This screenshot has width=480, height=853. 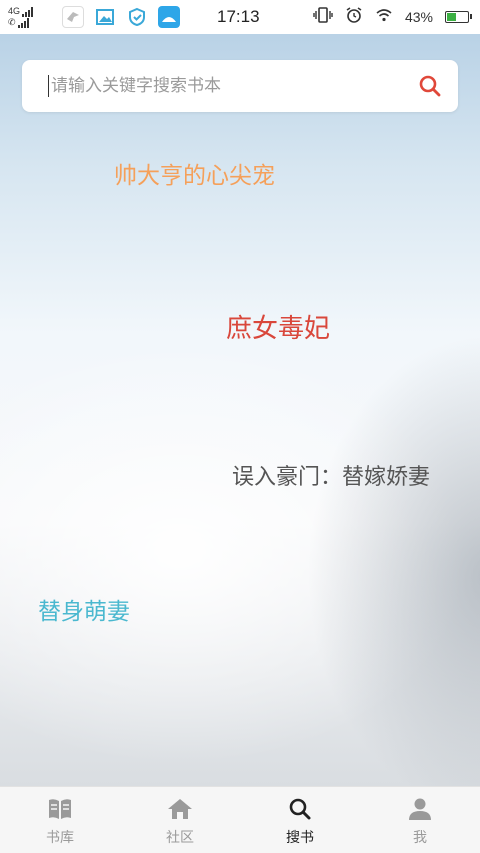 I want to click on search-input, so click(x=232, y=86).